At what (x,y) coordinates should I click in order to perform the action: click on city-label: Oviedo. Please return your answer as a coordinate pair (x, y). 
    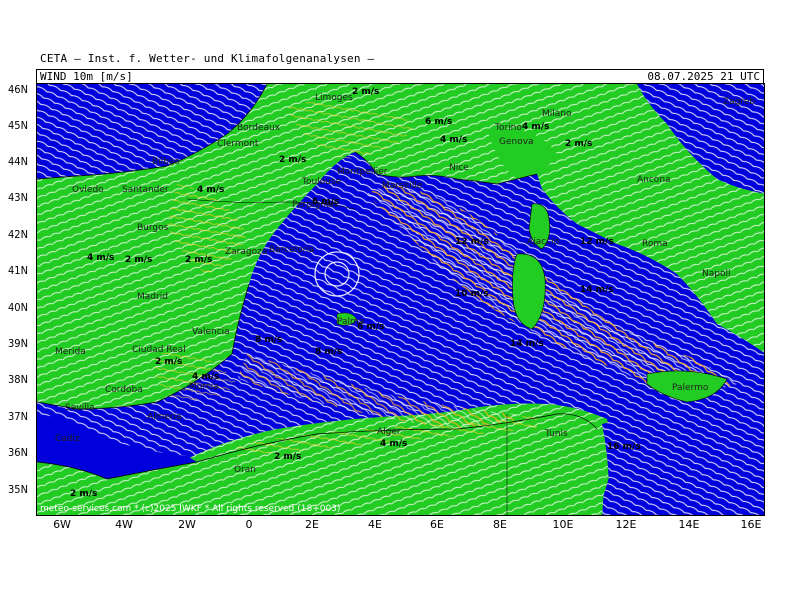
    Looking at the image, I should click on (88, 190).